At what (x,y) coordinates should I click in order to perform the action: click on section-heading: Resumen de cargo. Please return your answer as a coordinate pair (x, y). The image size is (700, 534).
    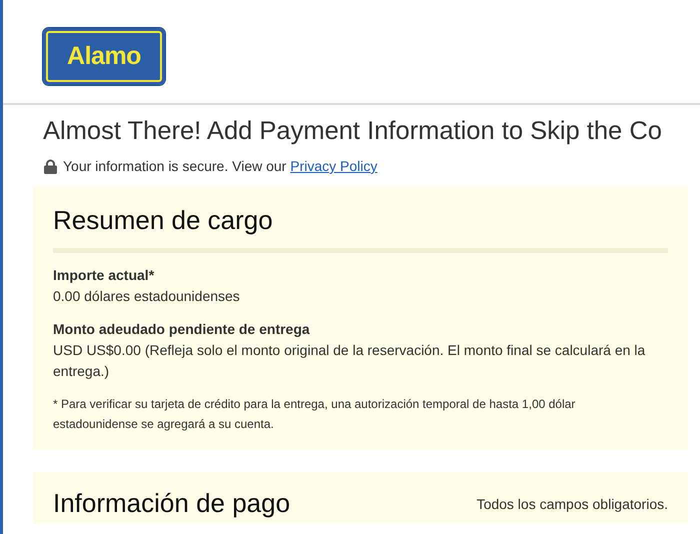
    Looking at the image, I should click on (163, 220).